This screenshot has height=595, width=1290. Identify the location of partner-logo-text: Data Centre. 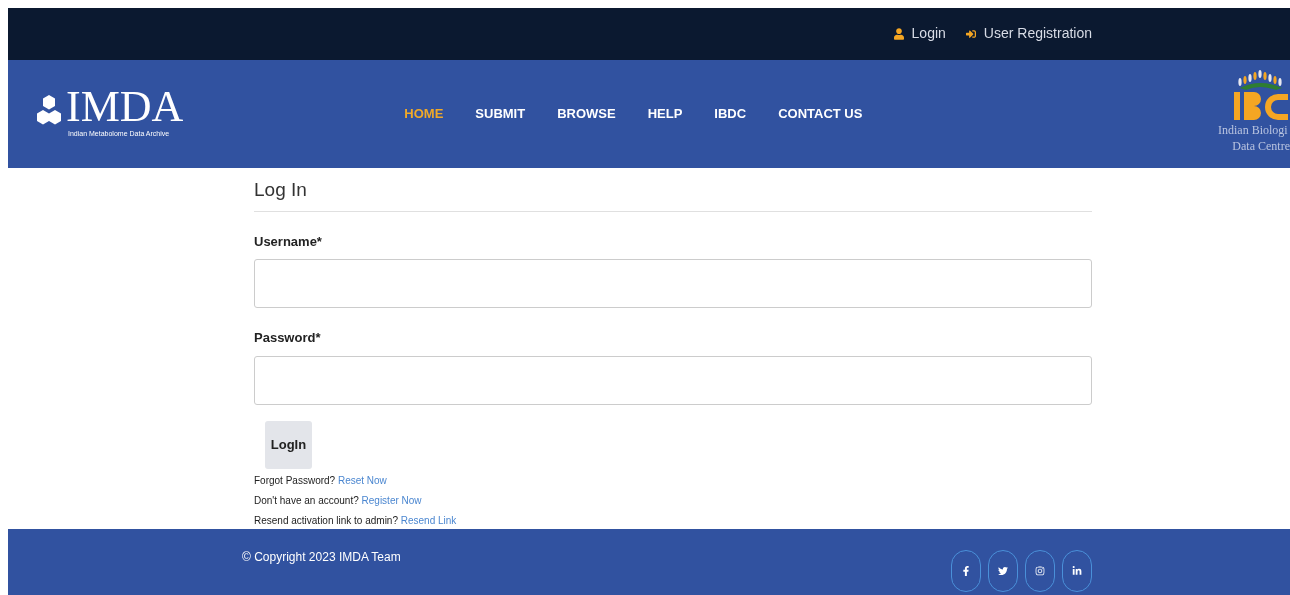
(1261, 145).